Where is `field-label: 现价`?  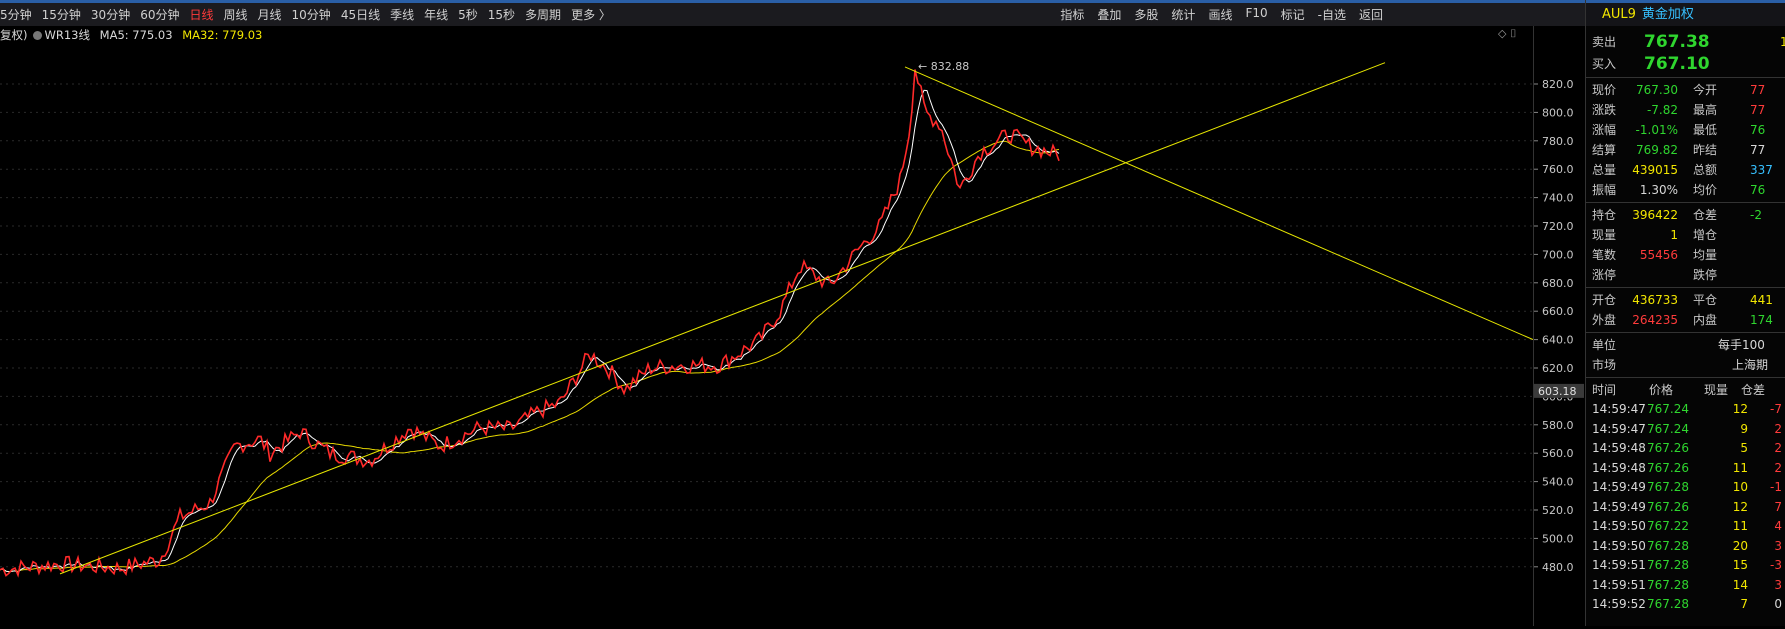 field-label: 现价 is located at coordinates (1604, 90).